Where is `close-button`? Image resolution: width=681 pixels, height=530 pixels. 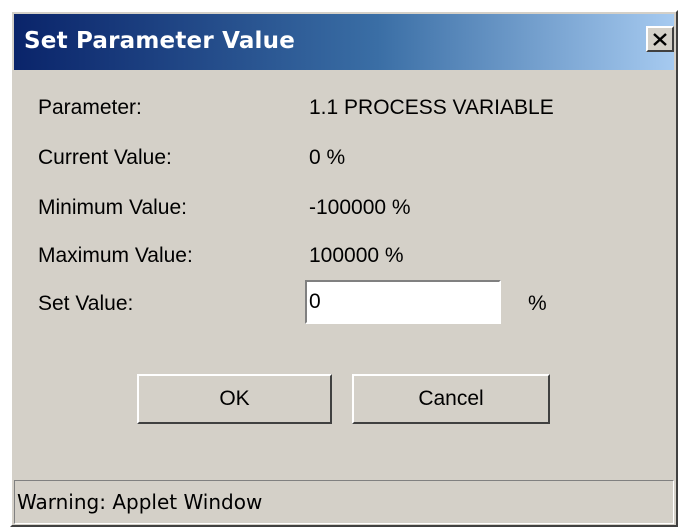 close-button is located at coordinates (660, 39).